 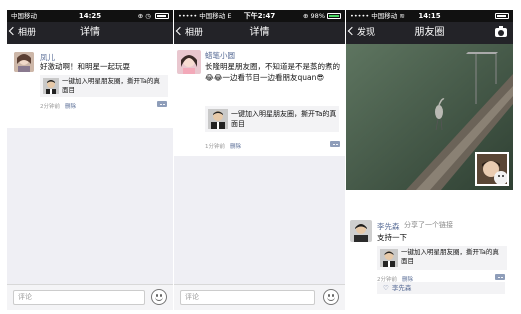 I want to click on poster-name: 蜡笔小圆, so click(x=220, y=55).